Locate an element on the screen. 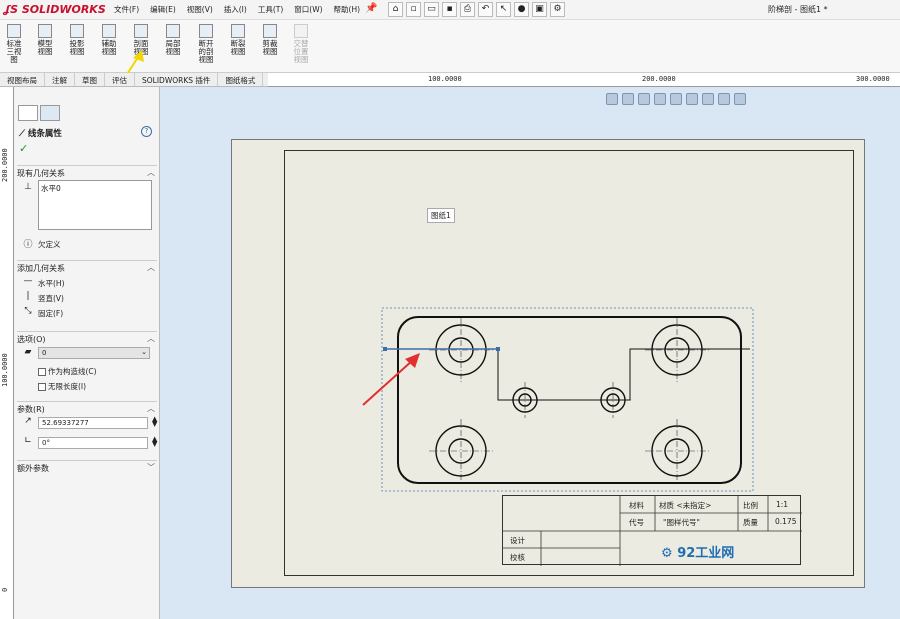 Image resolution: width=900 pixels, height=619 pixels. check-label: 校核 is located at coordinates (517, 557).